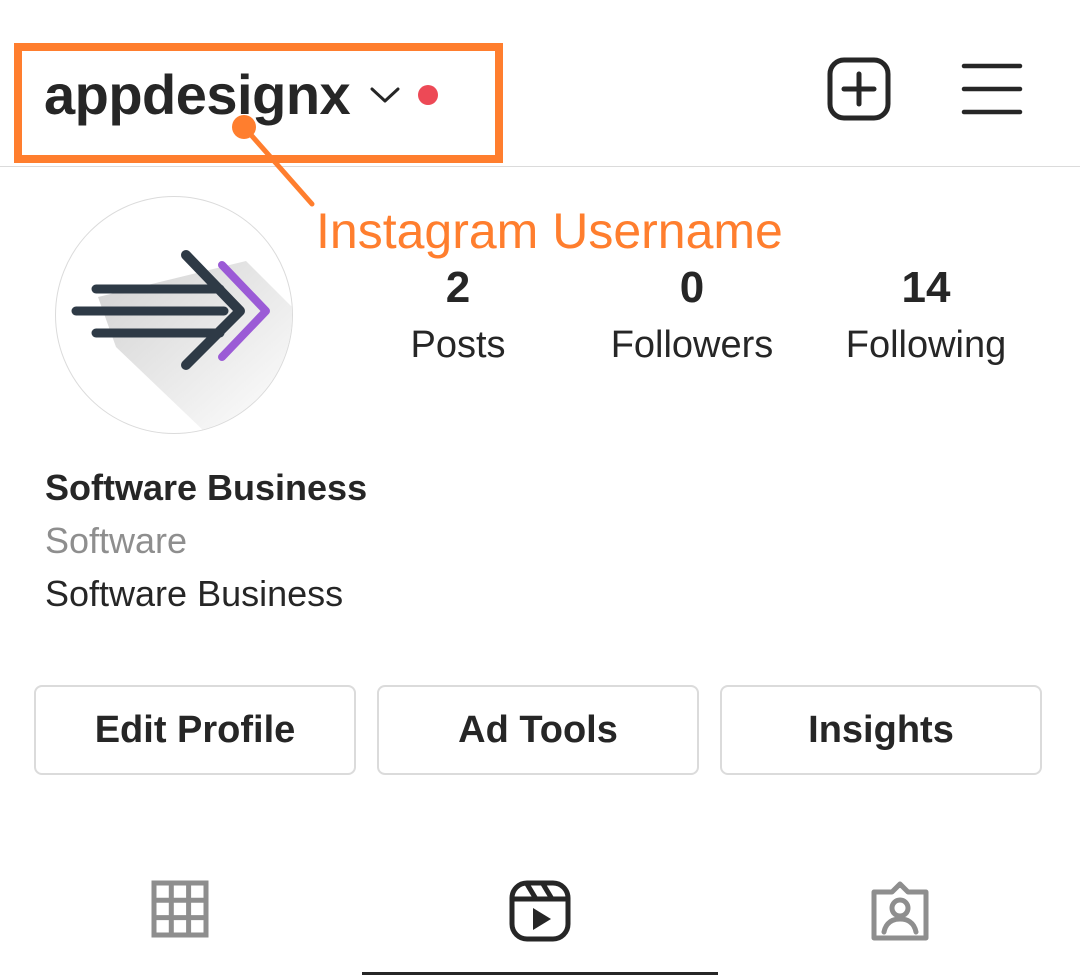 This screenshot has width=1080, height=975. Describe the element at coordinates (692, 287) in the screenshot. I see `followers-count: 0` at that location.